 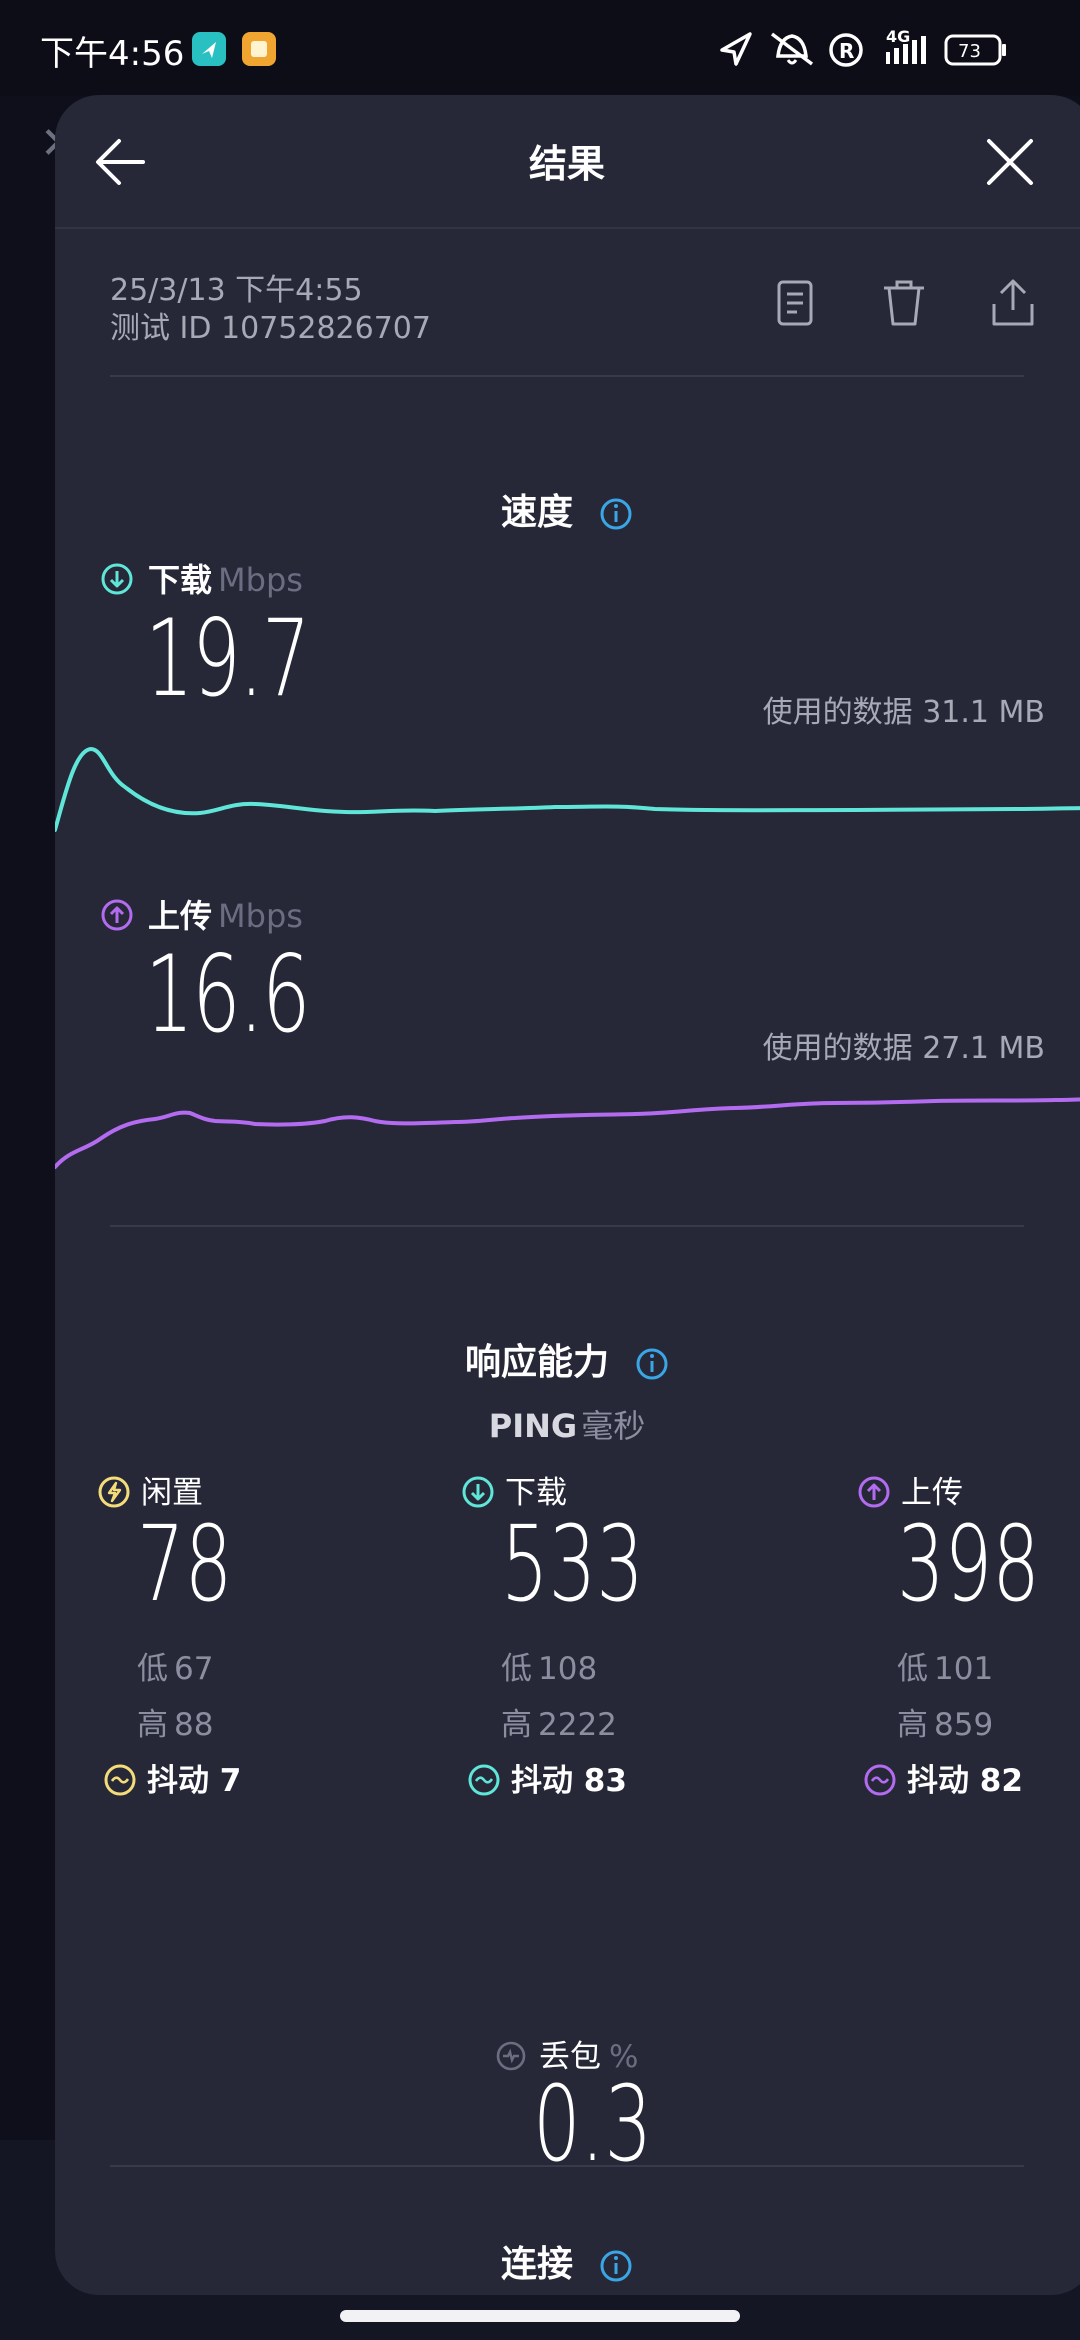 I want to click on ping-title: PING 毫秒, so click(x=567, y=1424).